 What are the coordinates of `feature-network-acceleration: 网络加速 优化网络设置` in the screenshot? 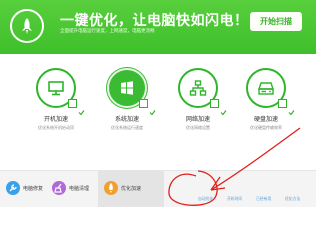 It's located at (198, 99).